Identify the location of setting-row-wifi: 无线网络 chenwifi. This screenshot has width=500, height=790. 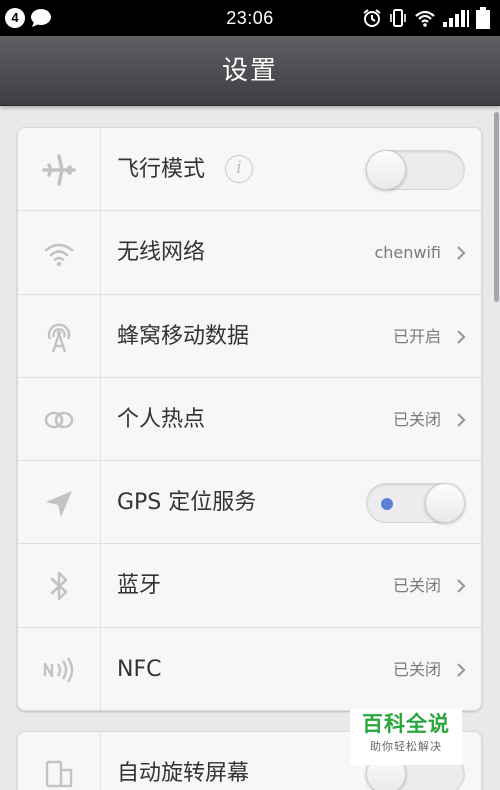
(249, 253).